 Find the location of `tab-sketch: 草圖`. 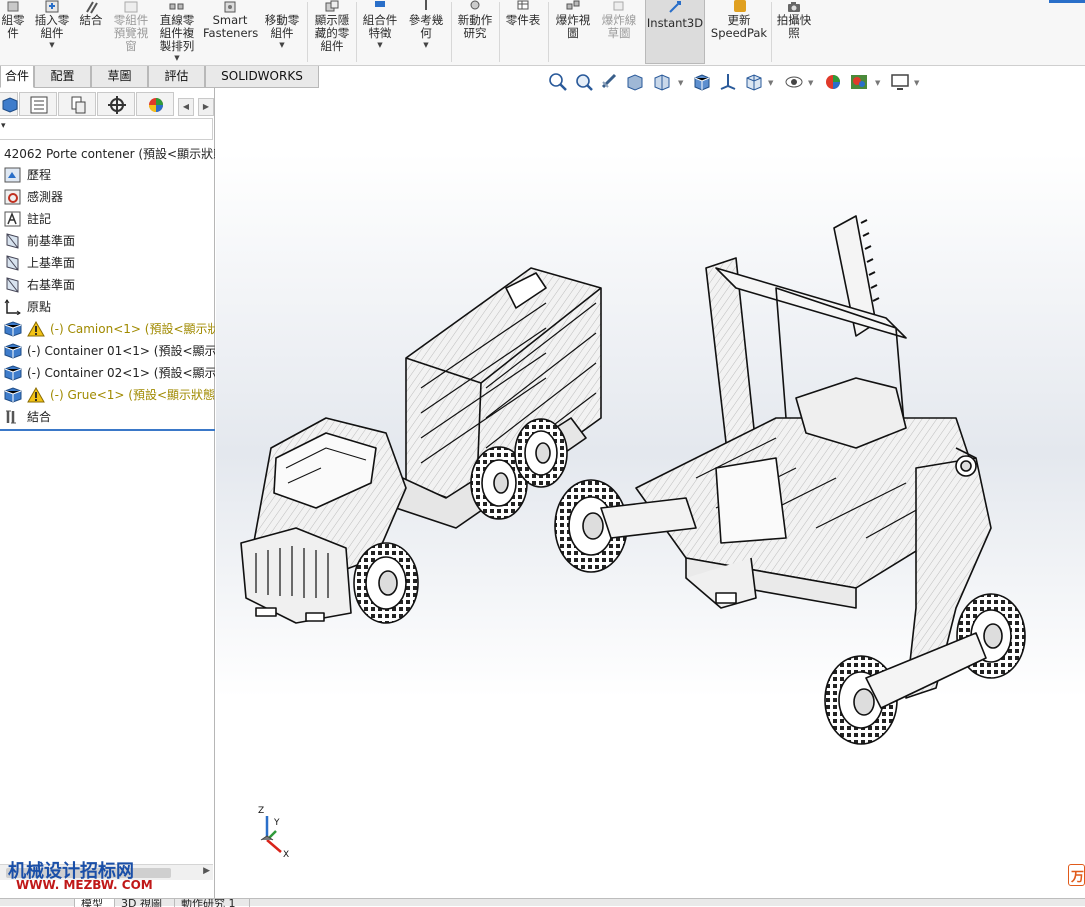

tab-sketch: 草圖 is located at coordinates (119, 77).